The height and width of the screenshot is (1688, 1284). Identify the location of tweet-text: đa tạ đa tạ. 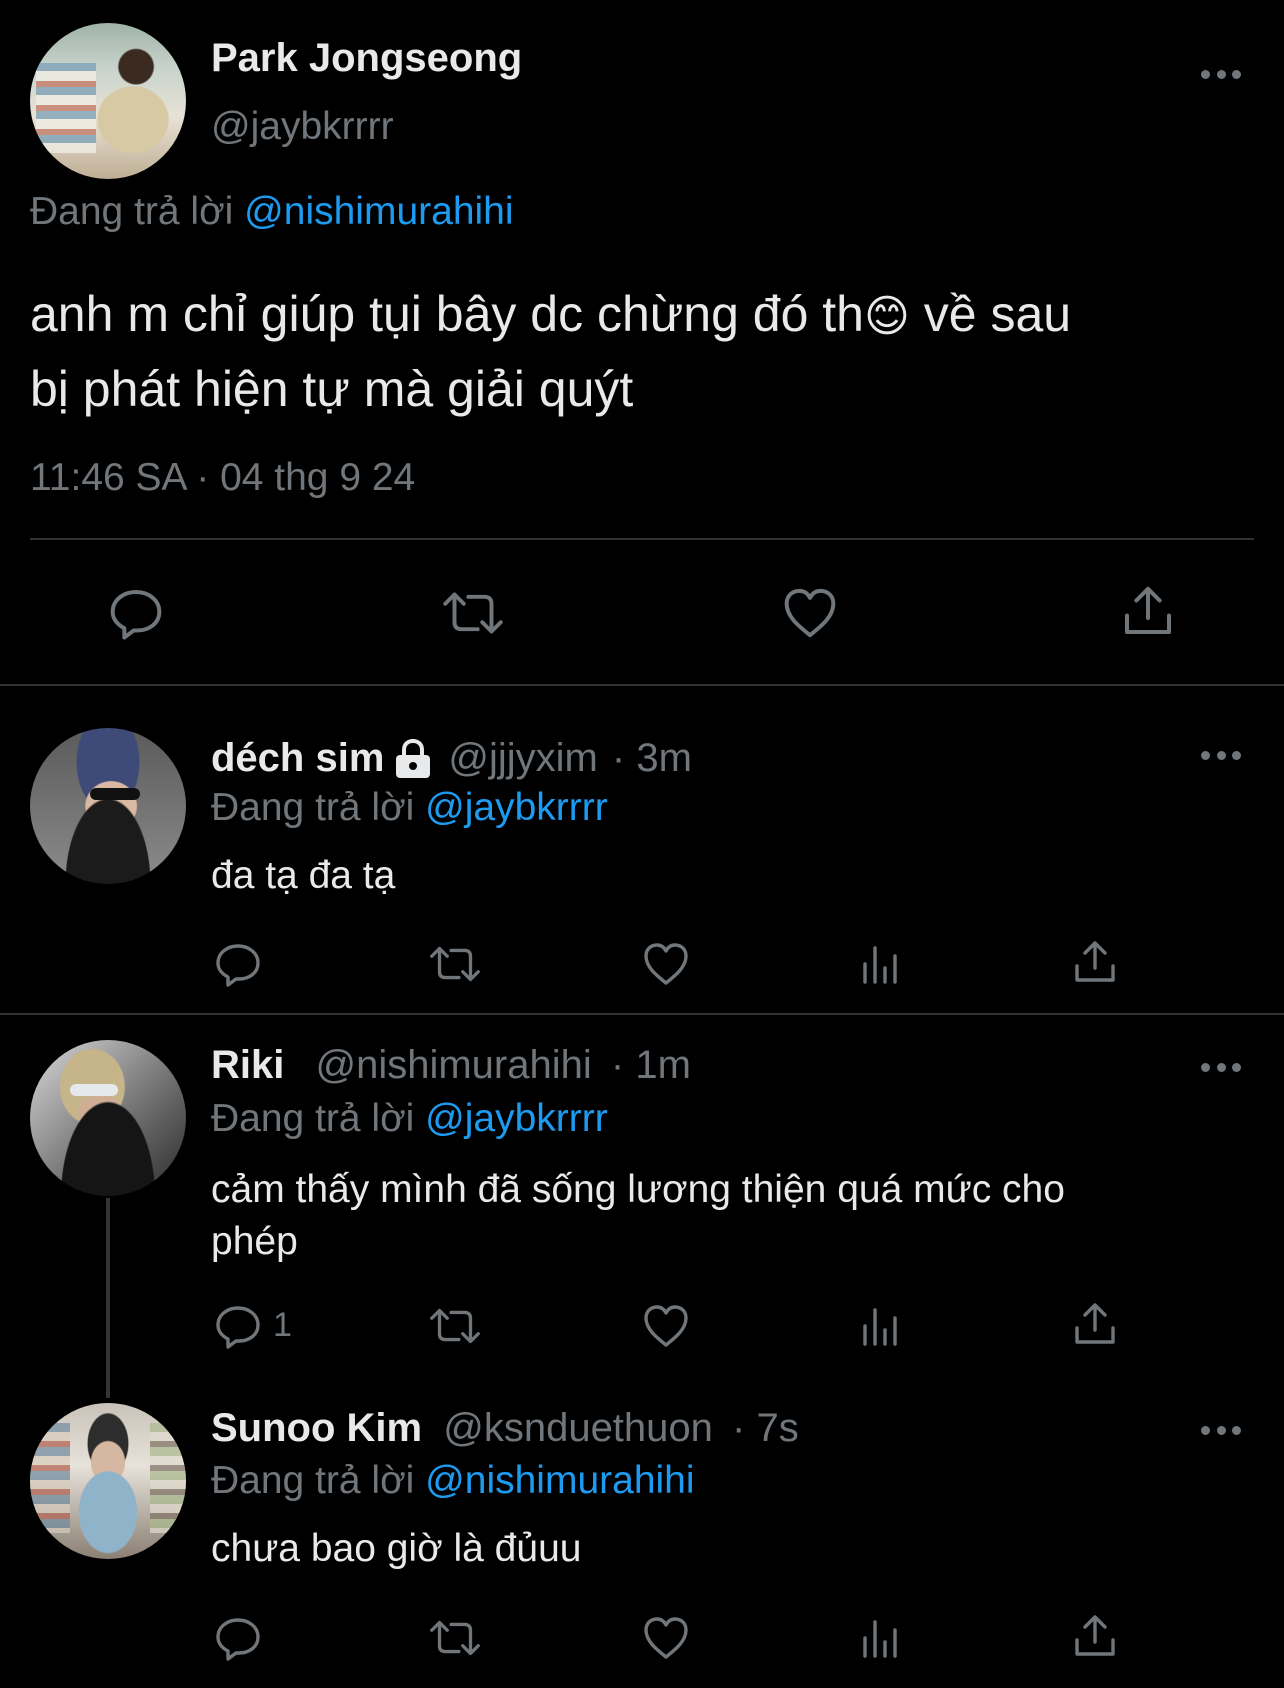
(303, 875).